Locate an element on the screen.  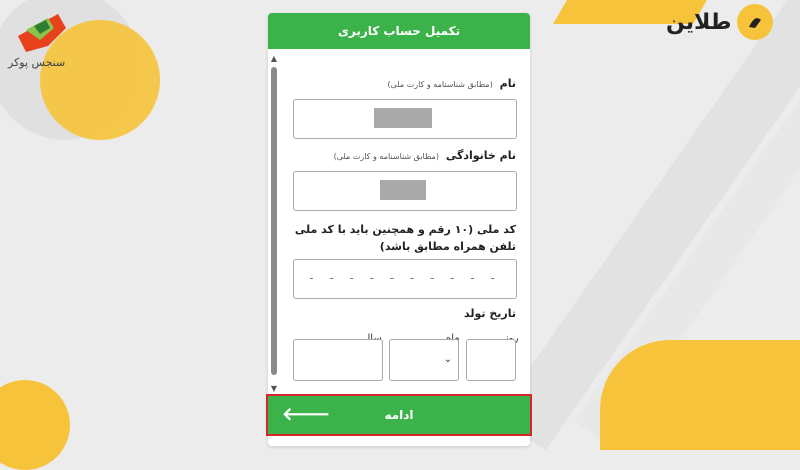
day-input is located at coordinates (491, 360).